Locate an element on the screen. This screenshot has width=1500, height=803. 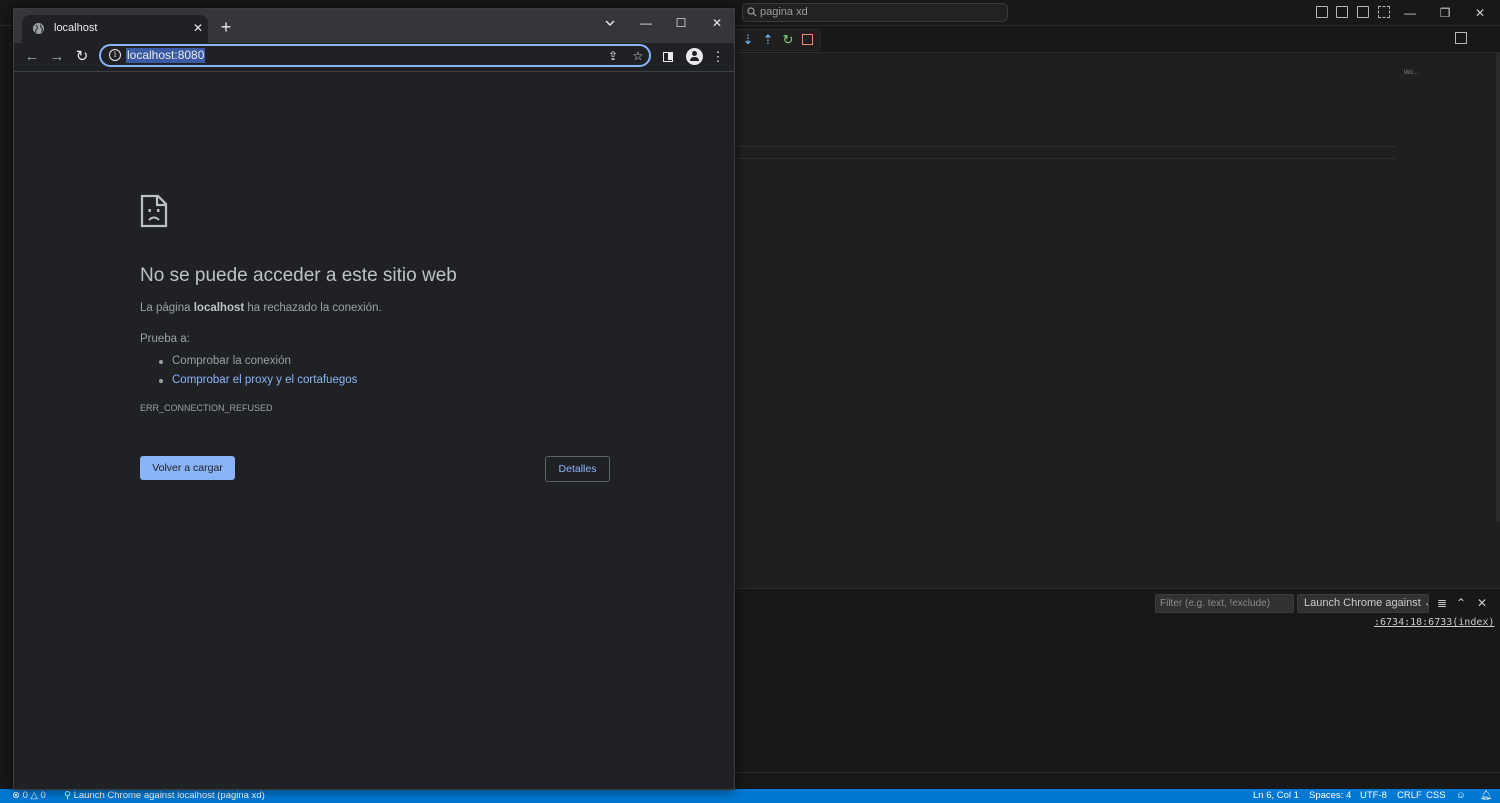
error-count: 0 is located at coordinates (25, 795).